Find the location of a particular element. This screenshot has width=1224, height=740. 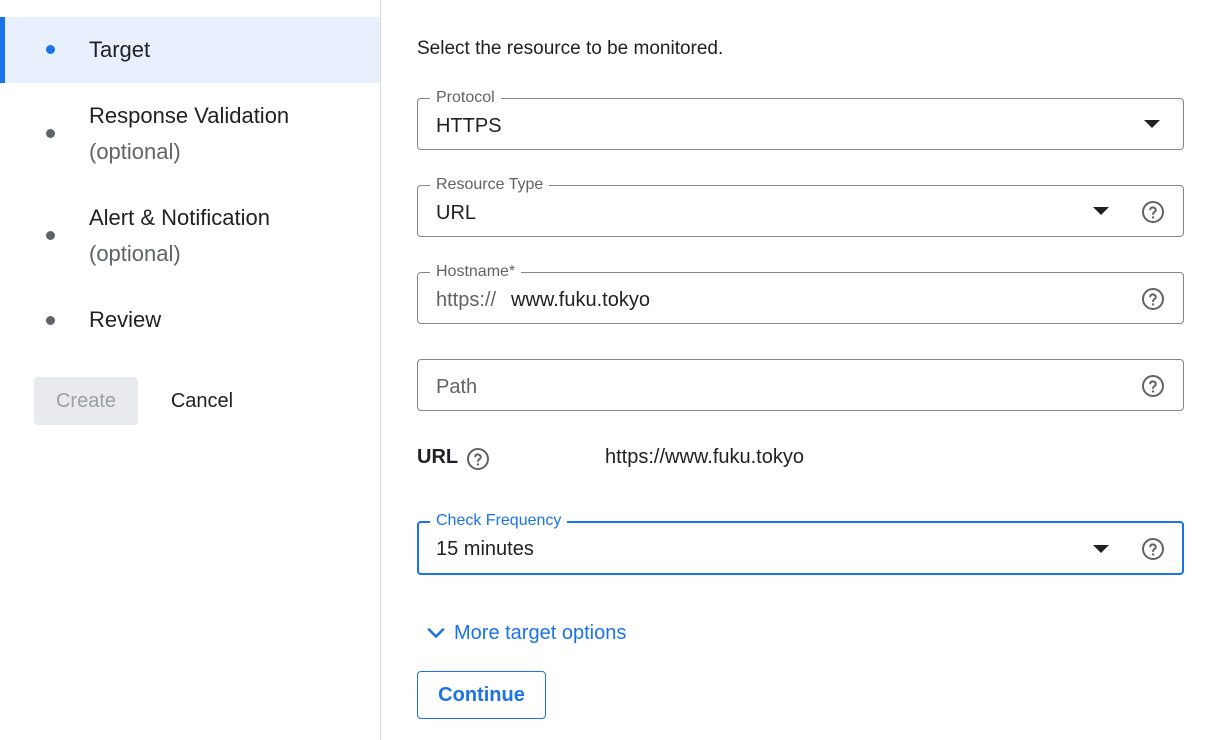

step-title: Target is located at coordinates (120, 49).